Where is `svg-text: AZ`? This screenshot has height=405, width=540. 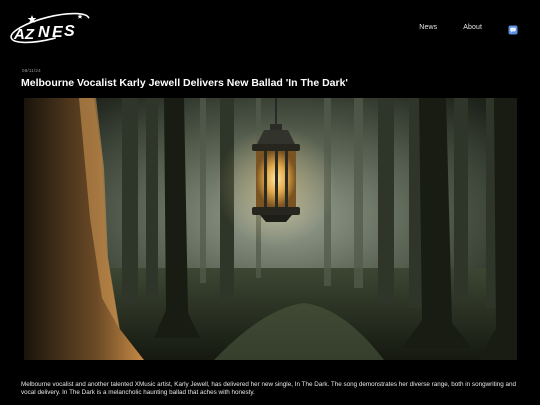
svg-text: AZ is located at coordinates (24, 34).